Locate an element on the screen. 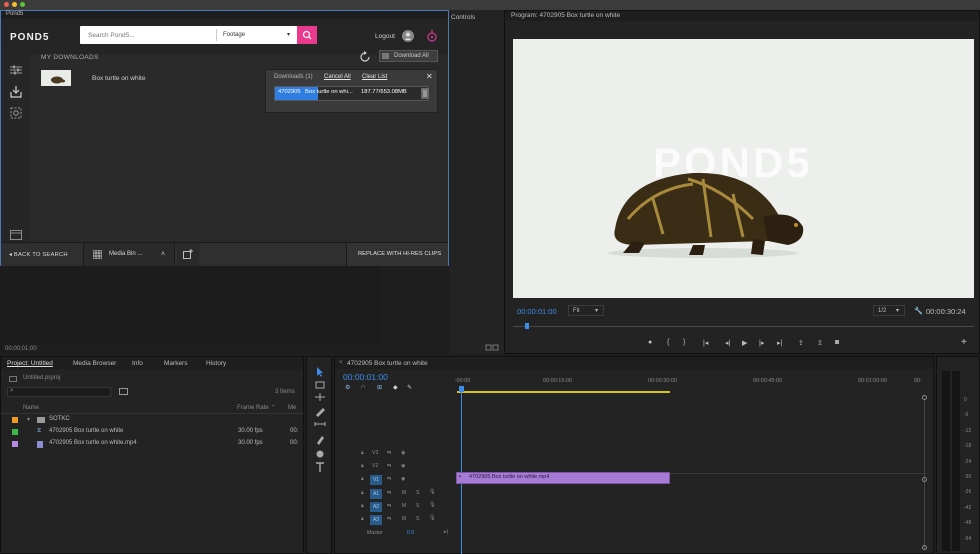  minimize-window-button is located at coordinates (14, 4).